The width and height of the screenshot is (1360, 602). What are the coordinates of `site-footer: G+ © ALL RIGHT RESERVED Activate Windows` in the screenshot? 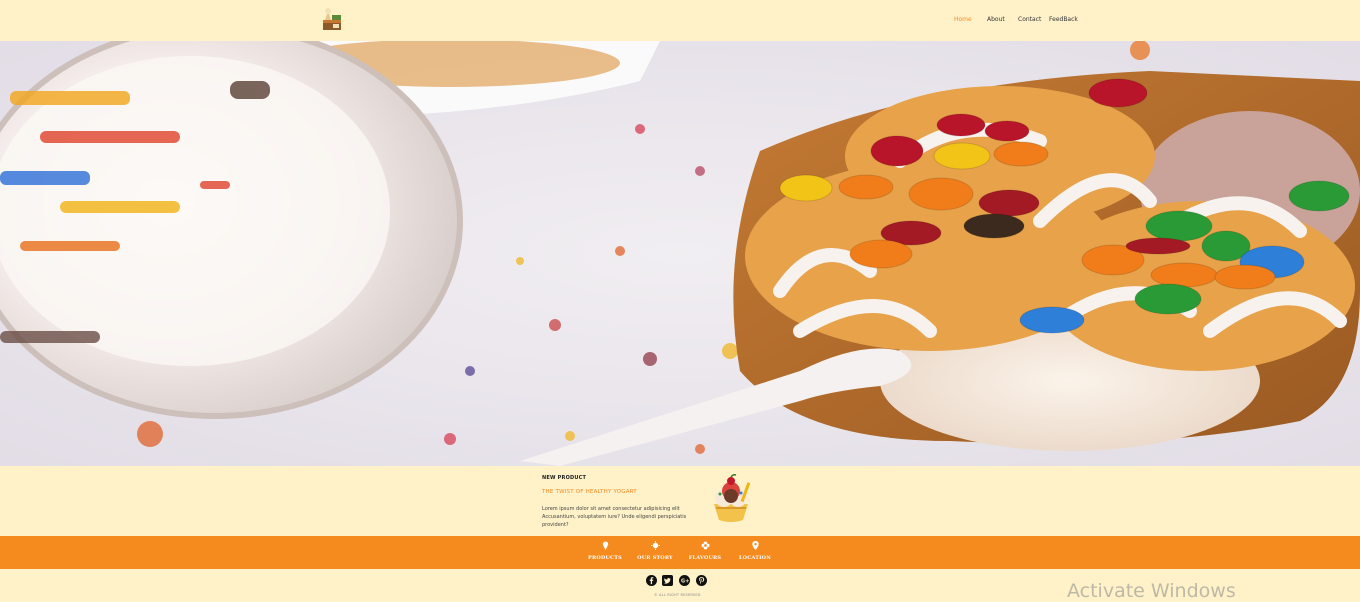 It's located at (680, 585).